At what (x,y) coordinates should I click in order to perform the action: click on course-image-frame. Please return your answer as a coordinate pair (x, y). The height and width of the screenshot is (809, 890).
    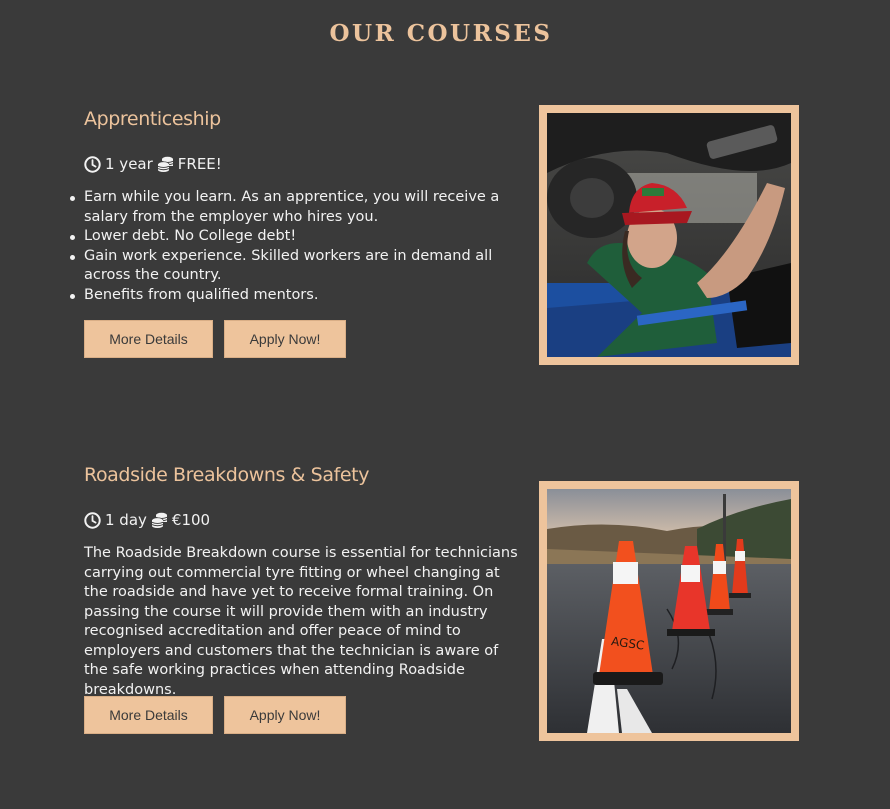
    Looking at the image, I should click on (669, 235).